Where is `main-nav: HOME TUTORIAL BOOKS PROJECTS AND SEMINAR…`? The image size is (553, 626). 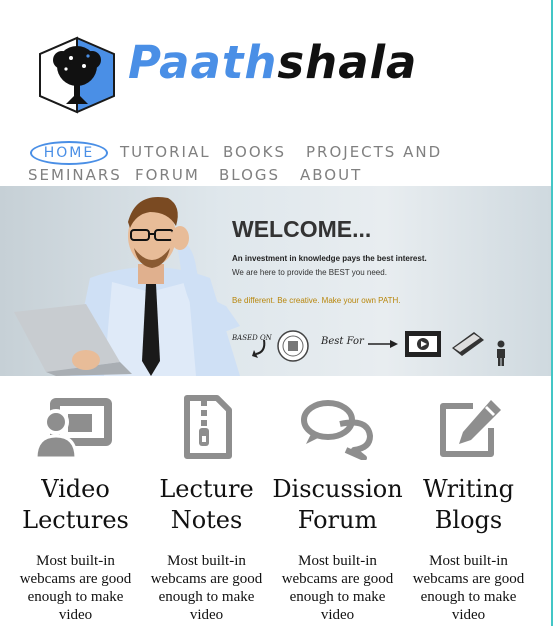
main-nav: HOME TUTORIAL BOOKS PROJECTS AND SEMINAR… is located at coordinates (275, 162).